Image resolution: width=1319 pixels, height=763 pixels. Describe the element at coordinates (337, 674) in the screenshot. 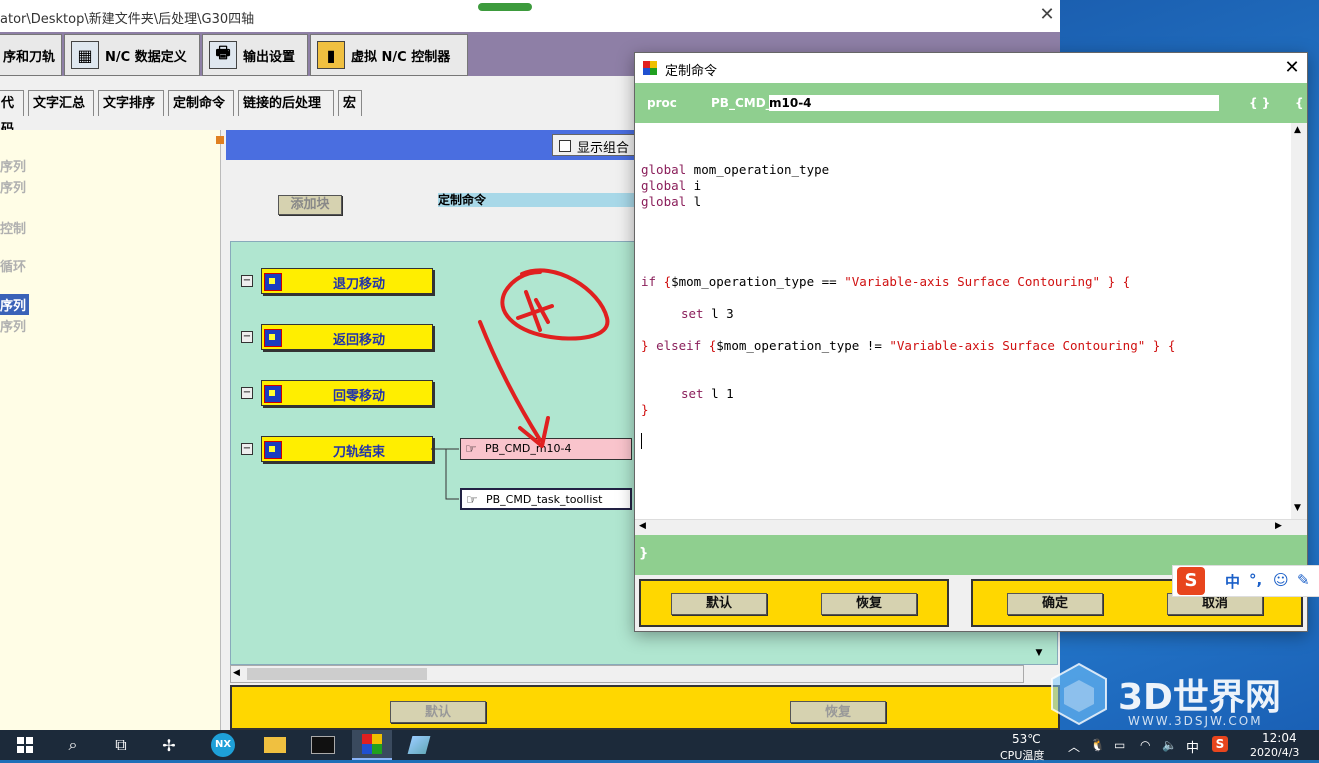

I see `scroll-thumb` at that location.